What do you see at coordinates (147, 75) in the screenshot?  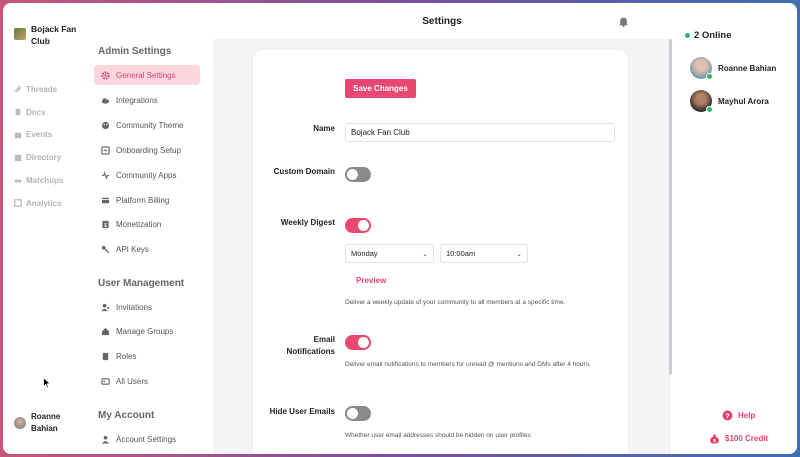 I see `sidebar-item-general-settings: General Settings` at bounding box center [147, 75].